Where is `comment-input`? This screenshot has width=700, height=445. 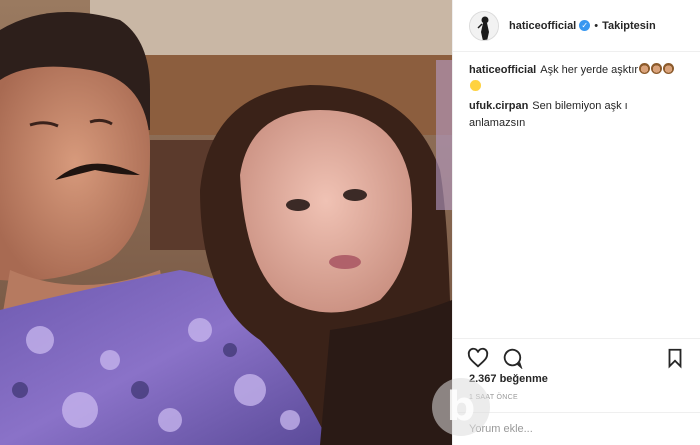 comment-input is located at coordinates (576, 429).